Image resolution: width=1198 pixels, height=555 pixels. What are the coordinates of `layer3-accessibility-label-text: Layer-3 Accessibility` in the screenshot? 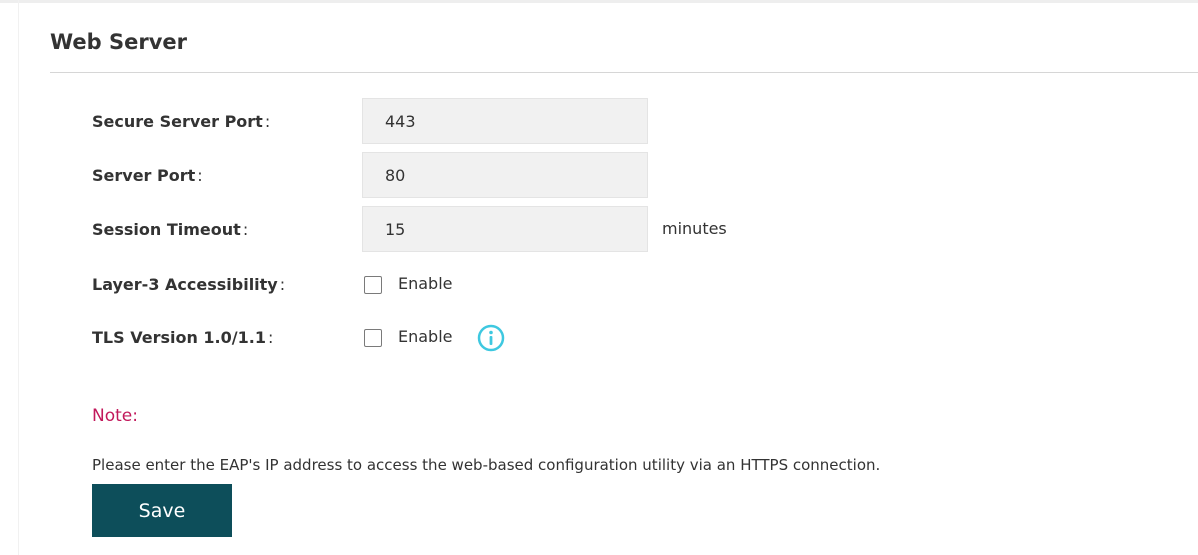 It's located at (185, 284).